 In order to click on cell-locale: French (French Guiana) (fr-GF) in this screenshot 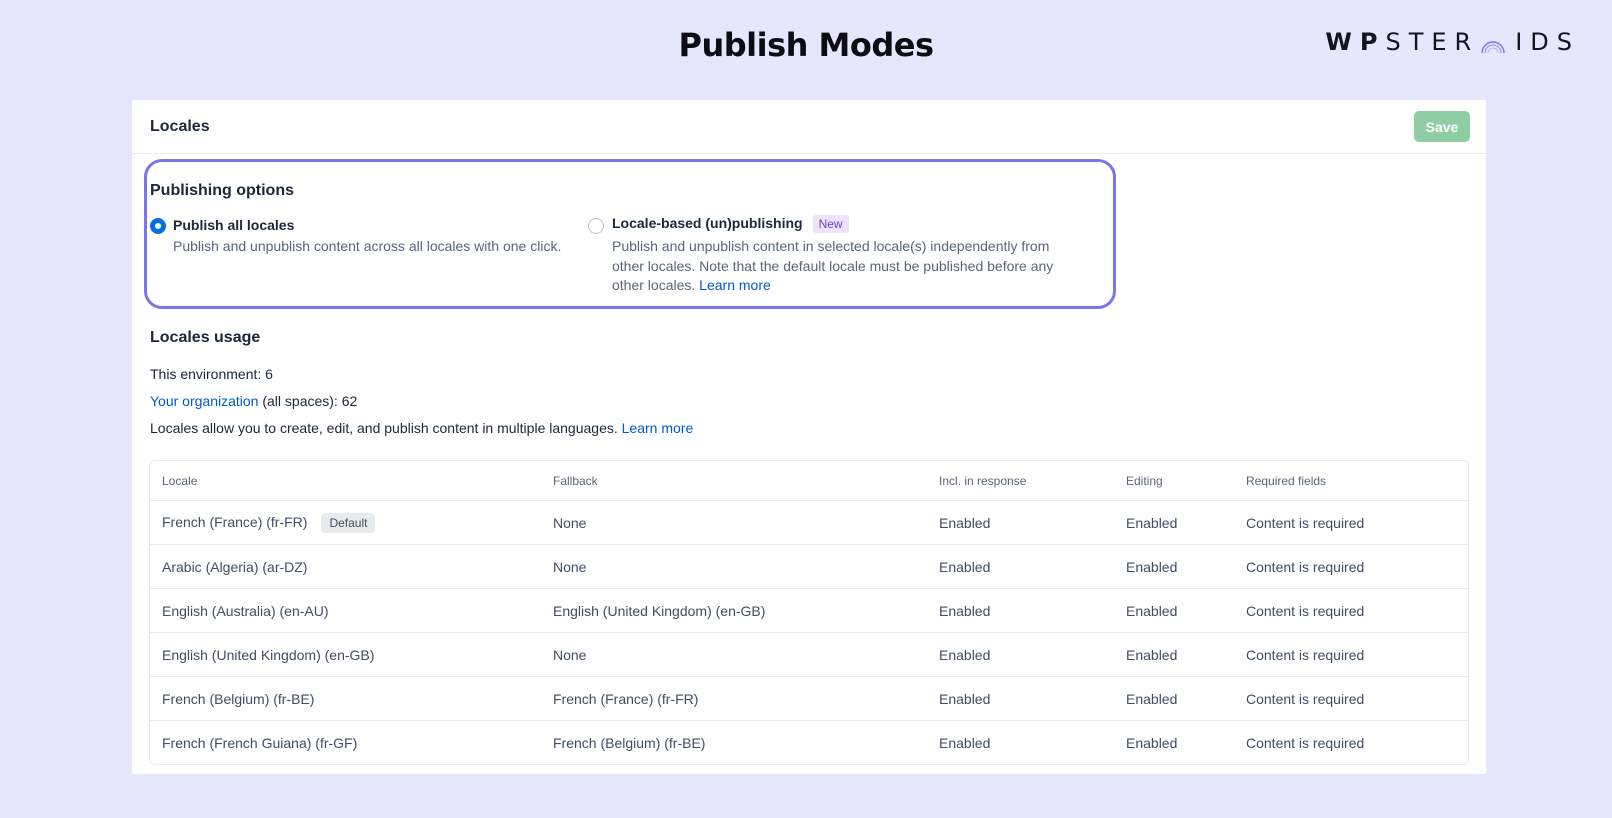, I will do `click(260, 742)`.